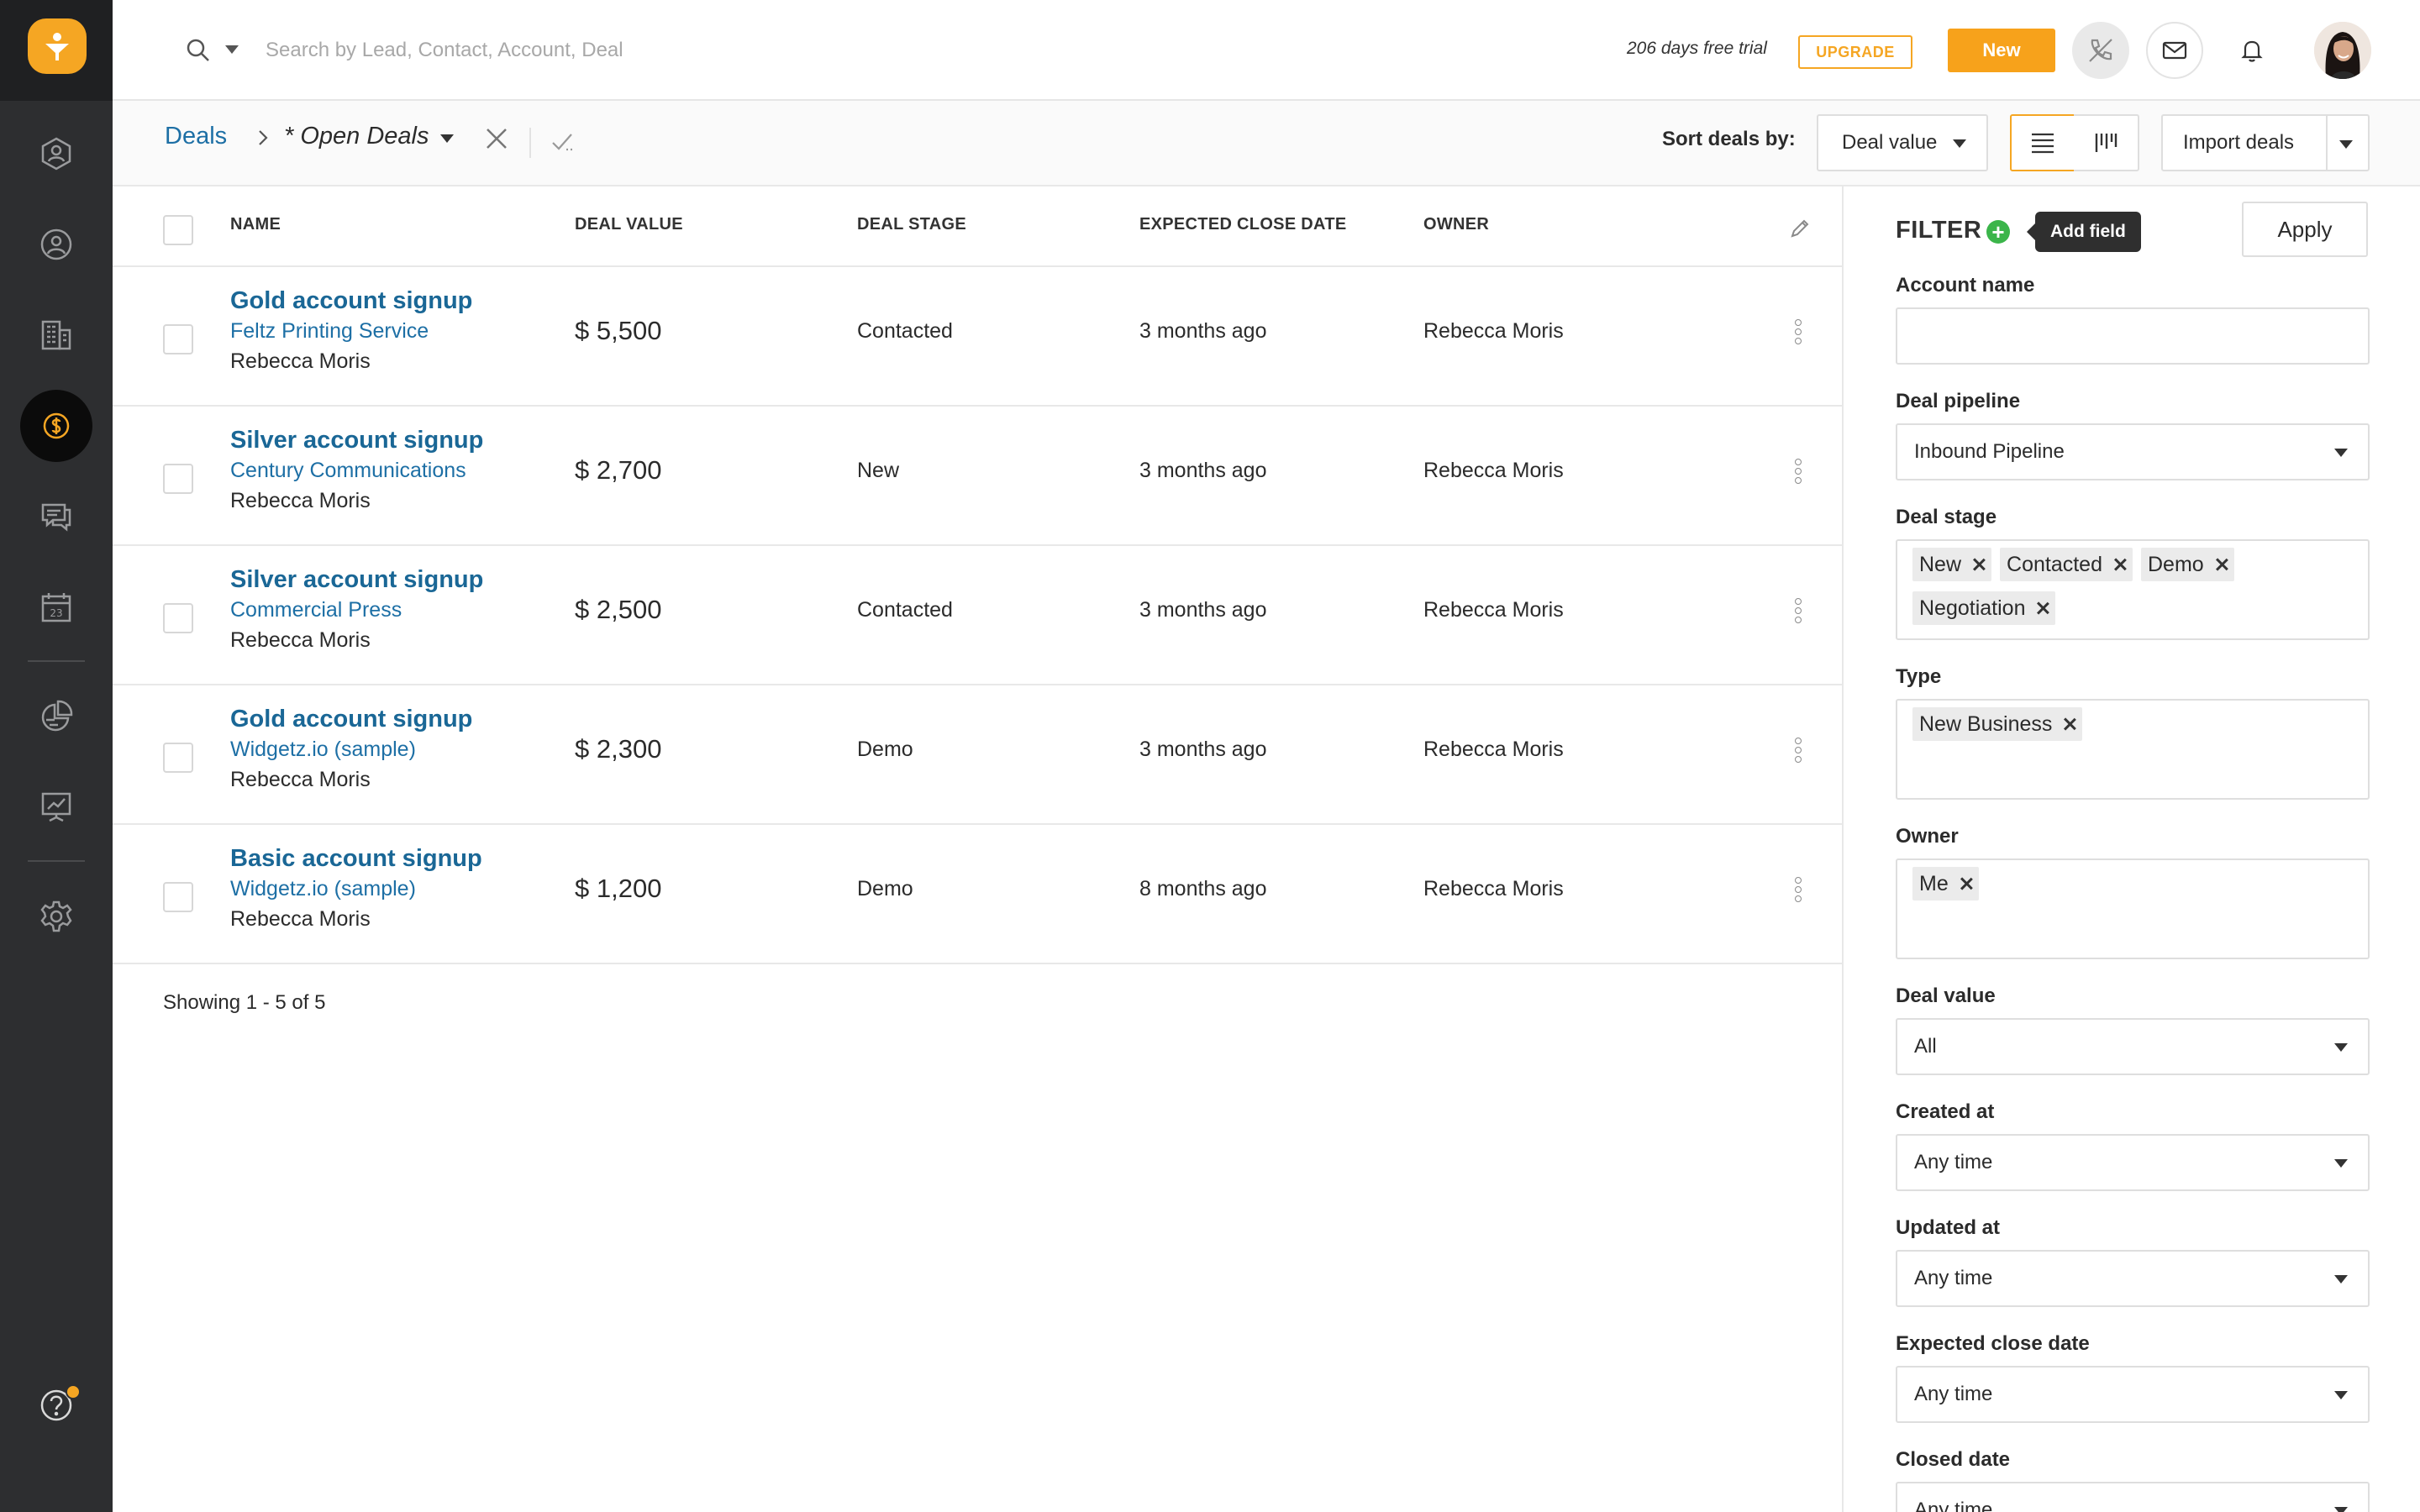 This screenshot has width=2420, height=1512. I want to click on sort-select-value: Deal value, so click(1890, 142).